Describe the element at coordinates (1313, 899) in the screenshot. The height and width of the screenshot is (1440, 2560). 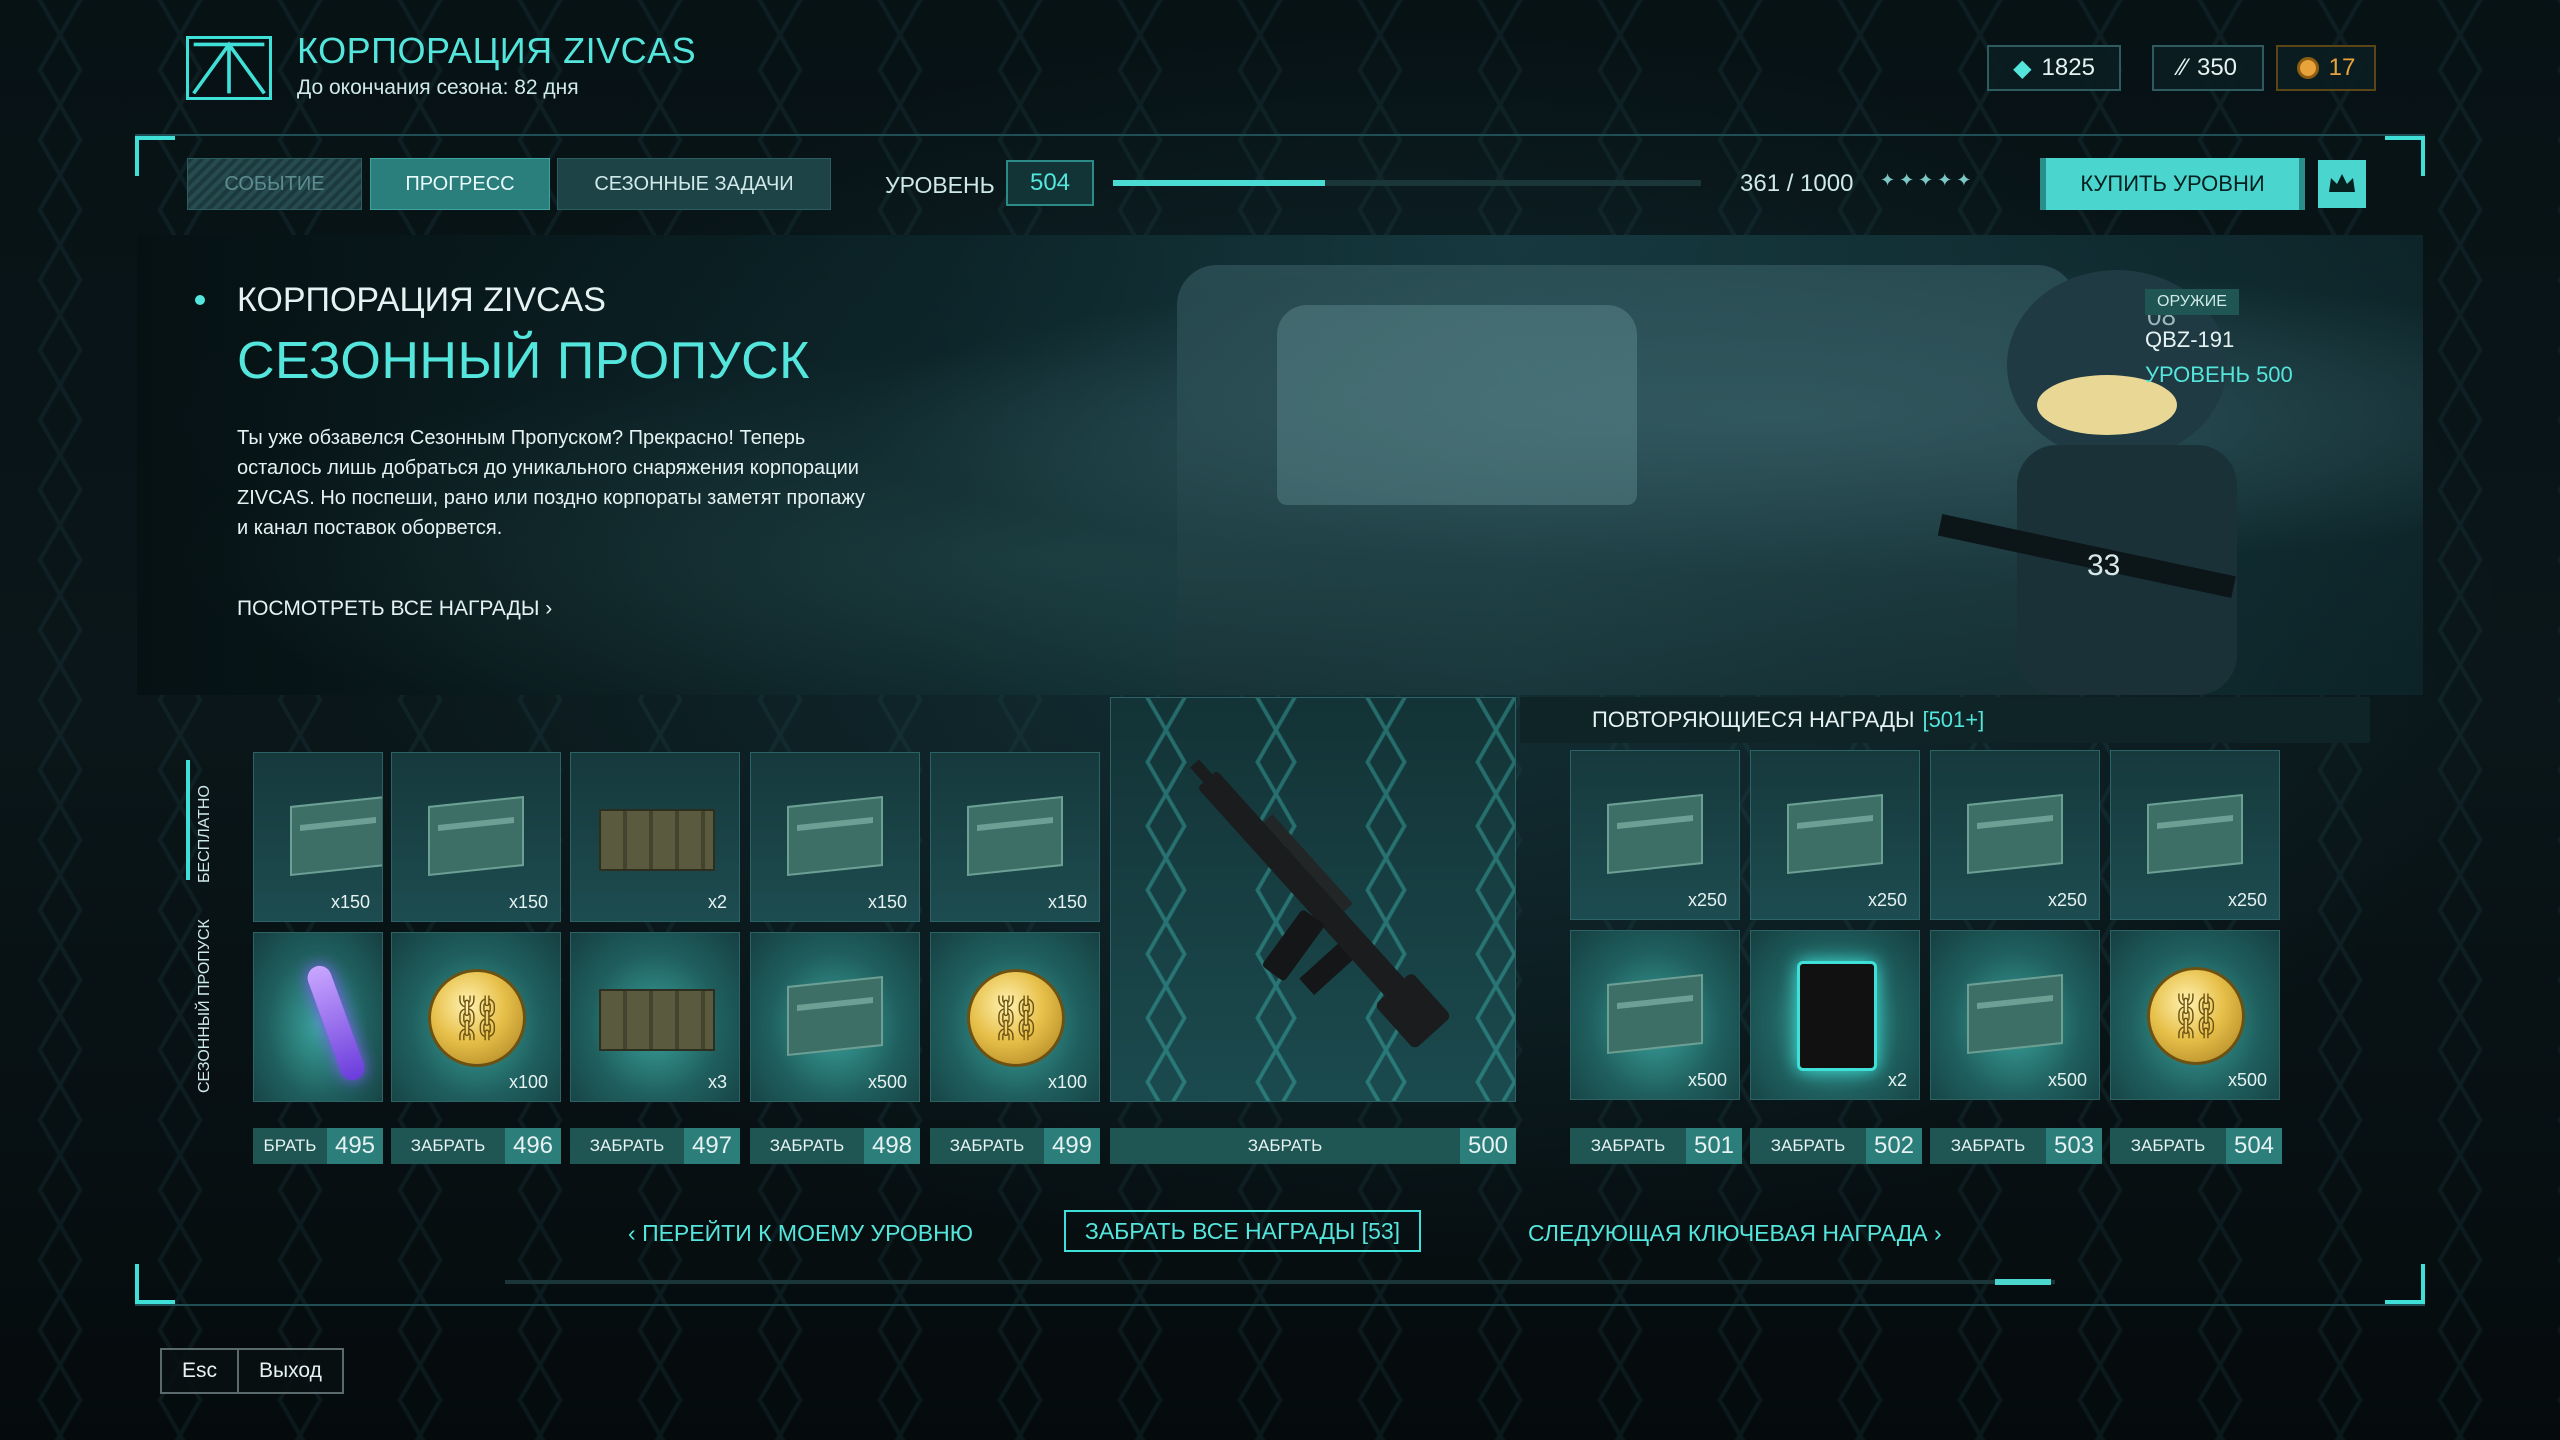
I see `key-reward-card` at that location.